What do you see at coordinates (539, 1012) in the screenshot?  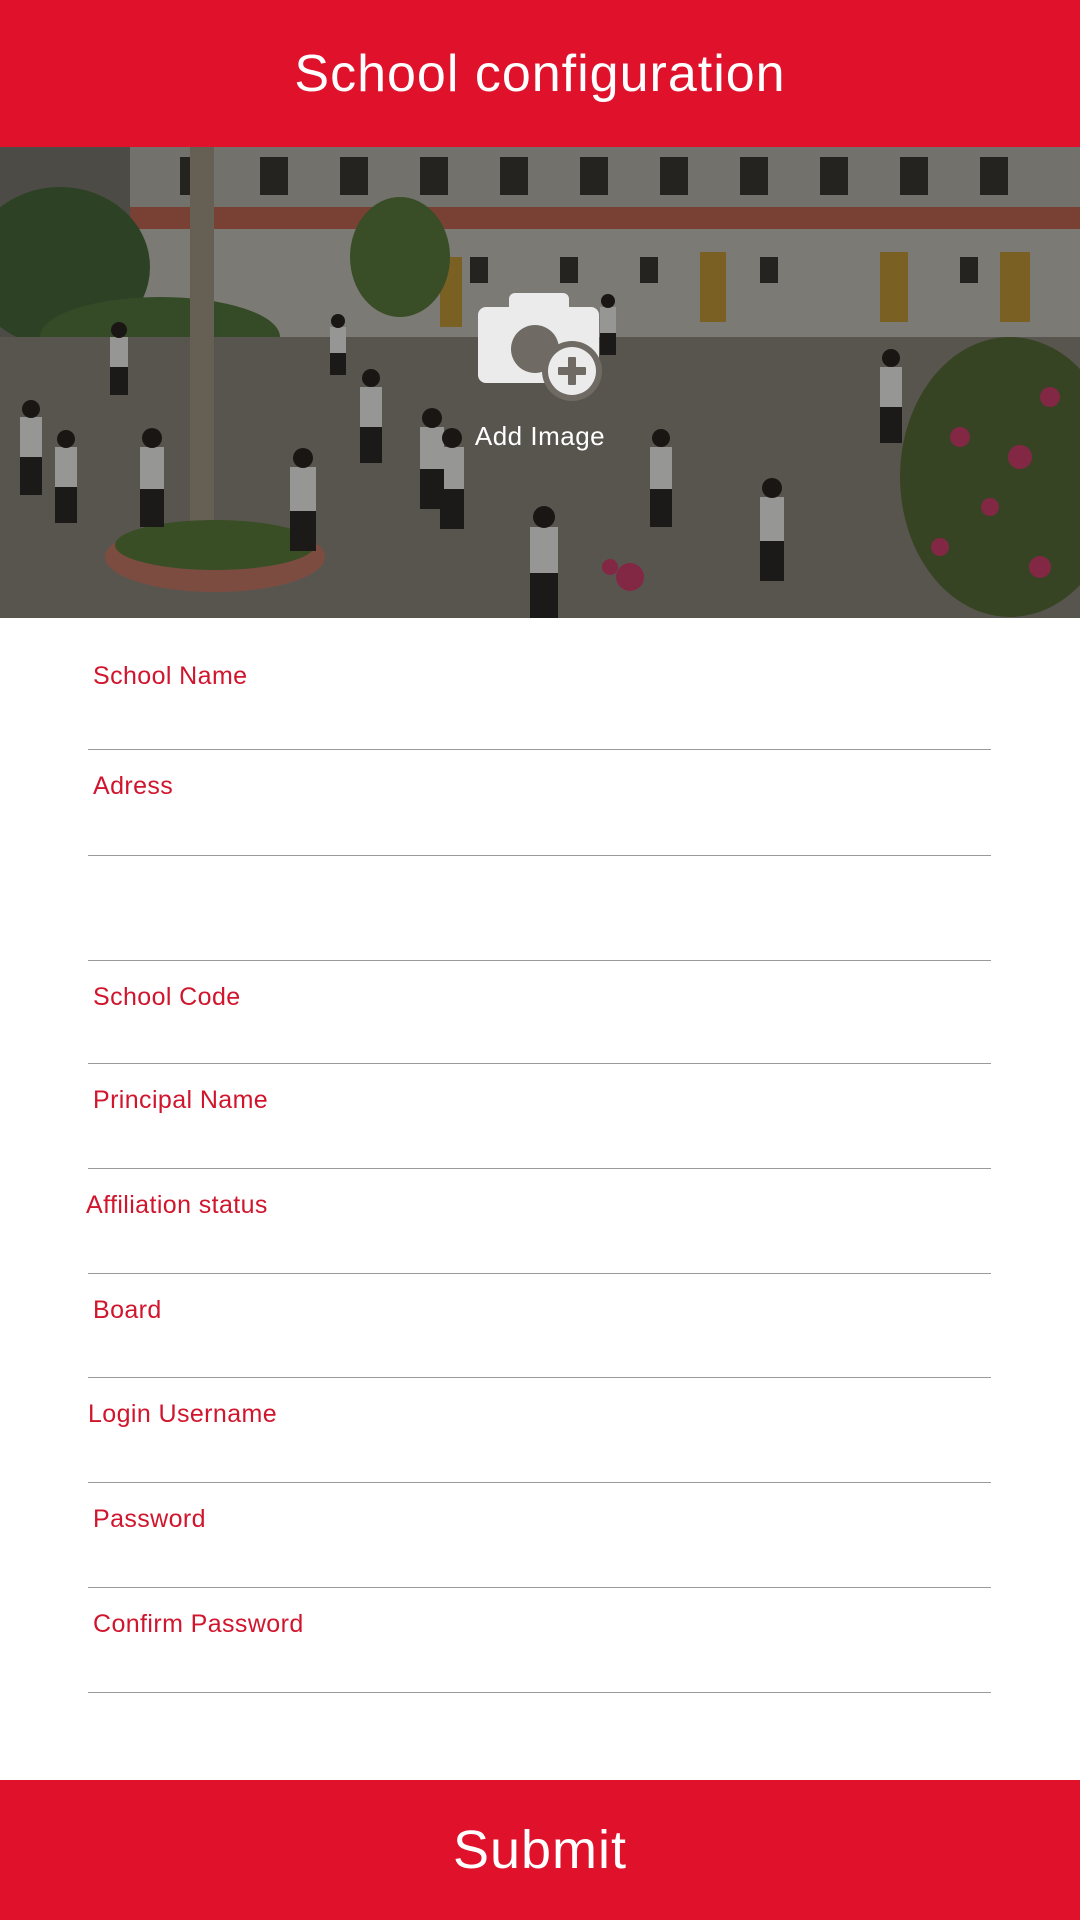 I see `school-code-field: School Code` at bounding box center [539, 1012].